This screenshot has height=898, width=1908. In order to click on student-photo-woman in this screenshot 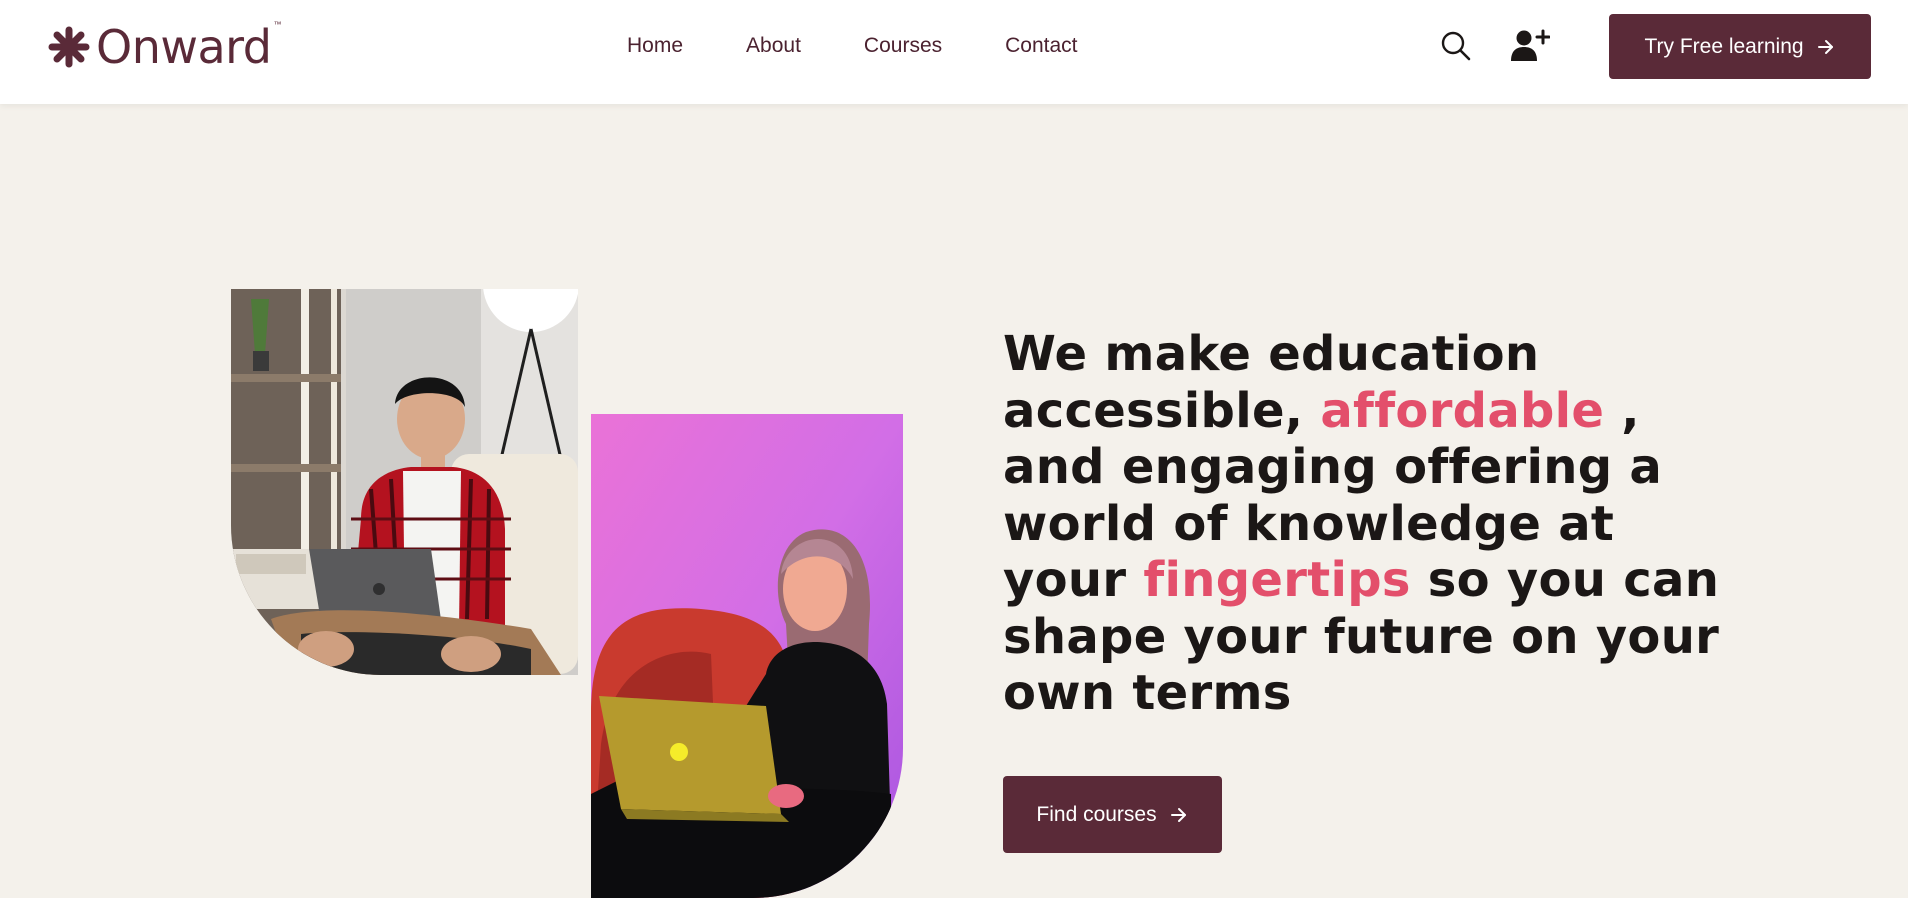, I will do `click(747, 656)`.